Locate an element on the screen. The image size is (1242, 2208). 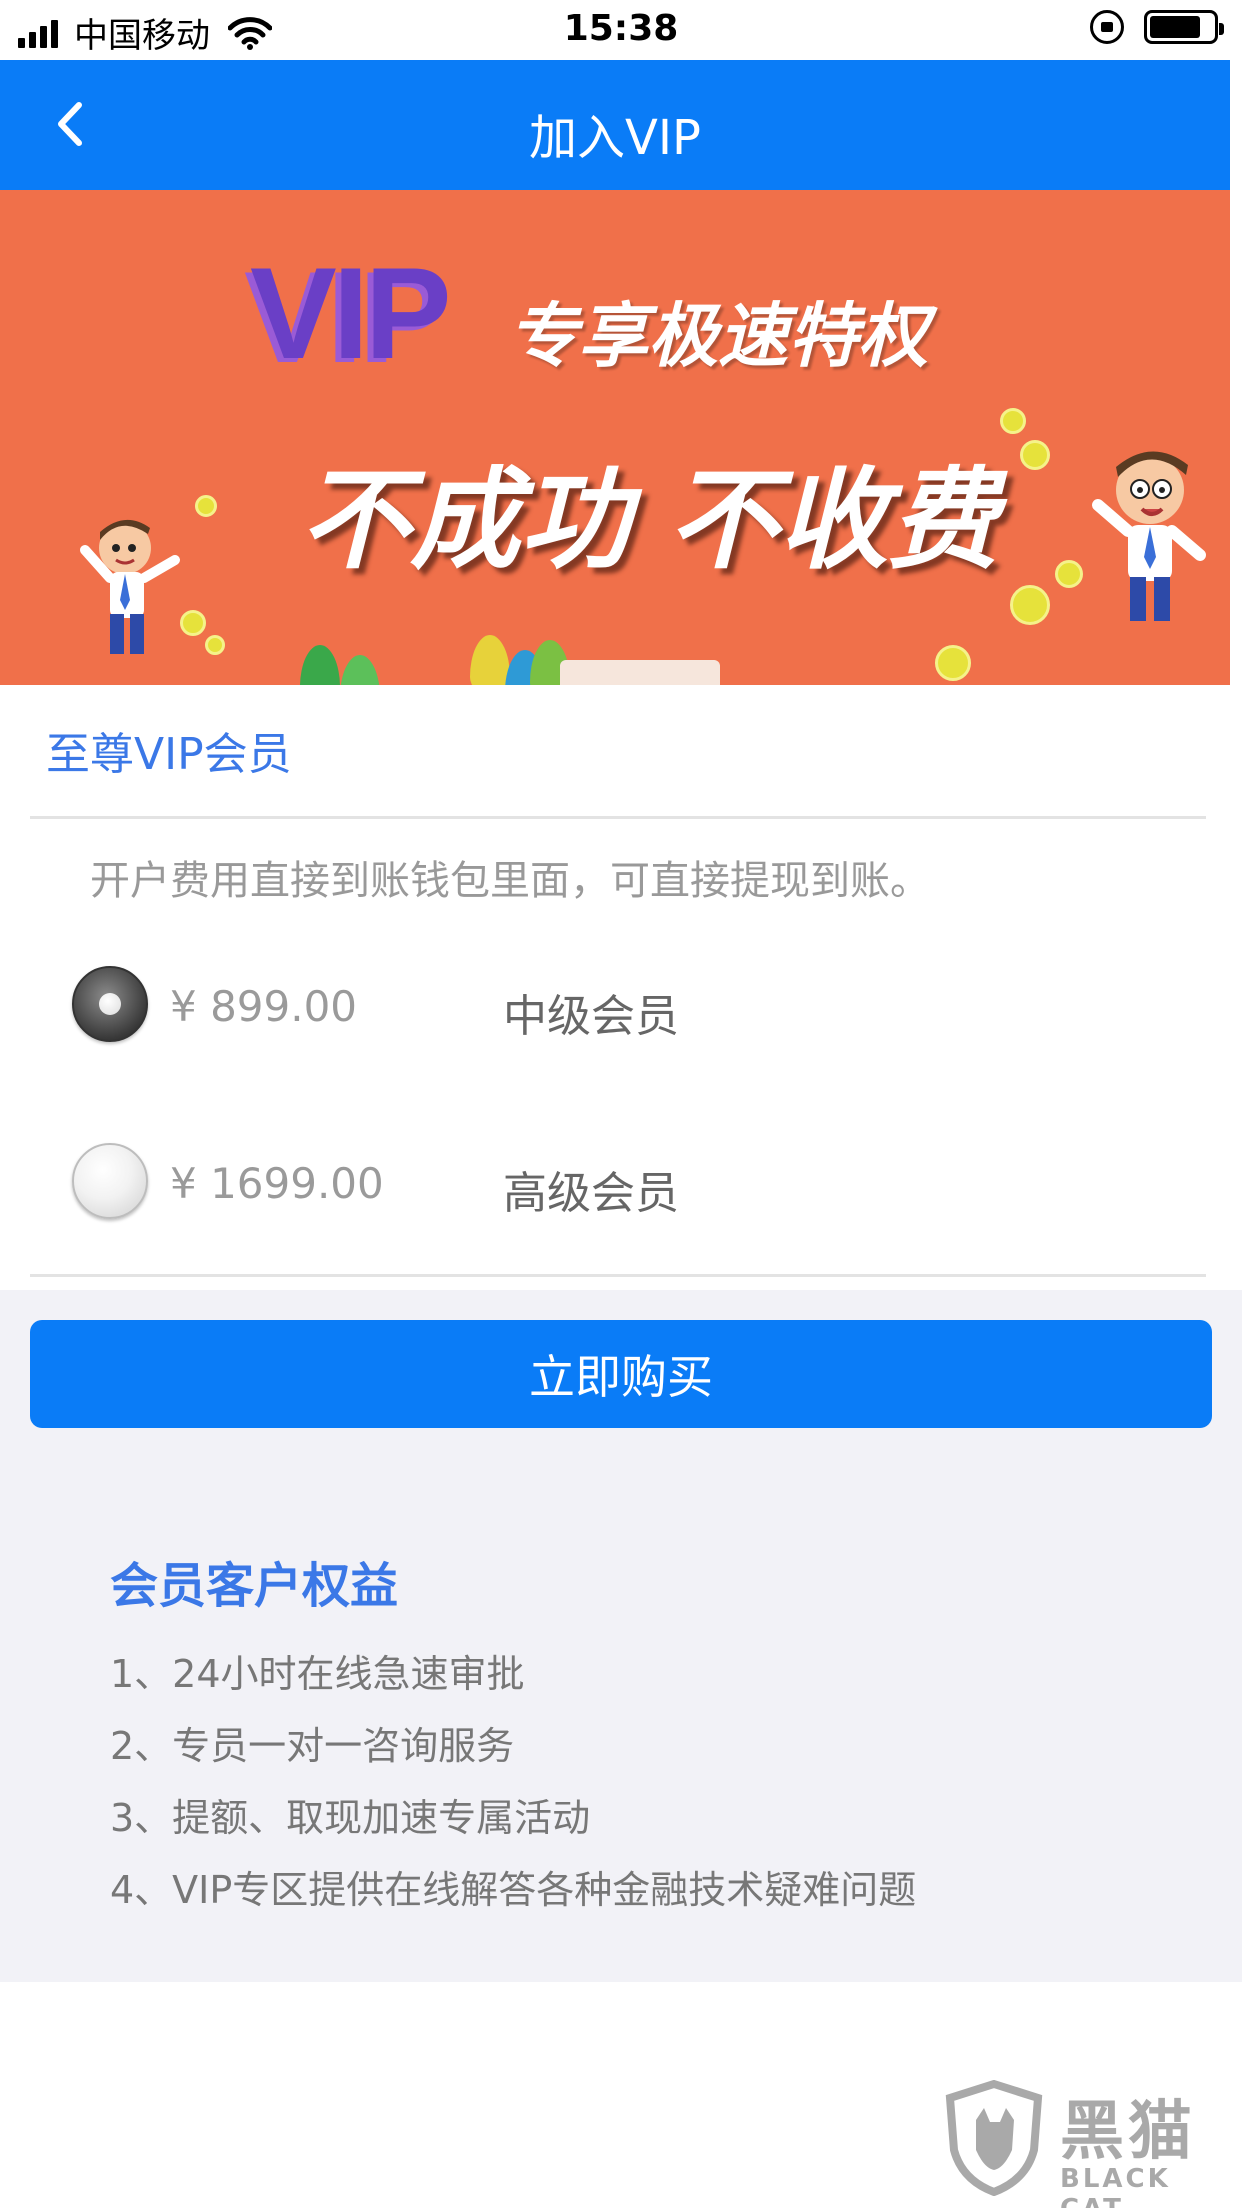
status-bar: 中国移动 15:38 is located at coordinates (621, 30).